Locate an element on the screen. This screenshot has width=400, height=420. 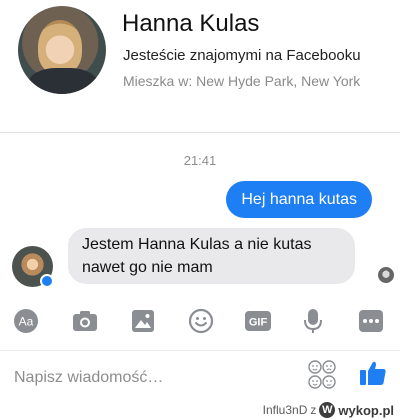
outgoing-message: Hej hanna kutas is located at coordinates (299, 199).